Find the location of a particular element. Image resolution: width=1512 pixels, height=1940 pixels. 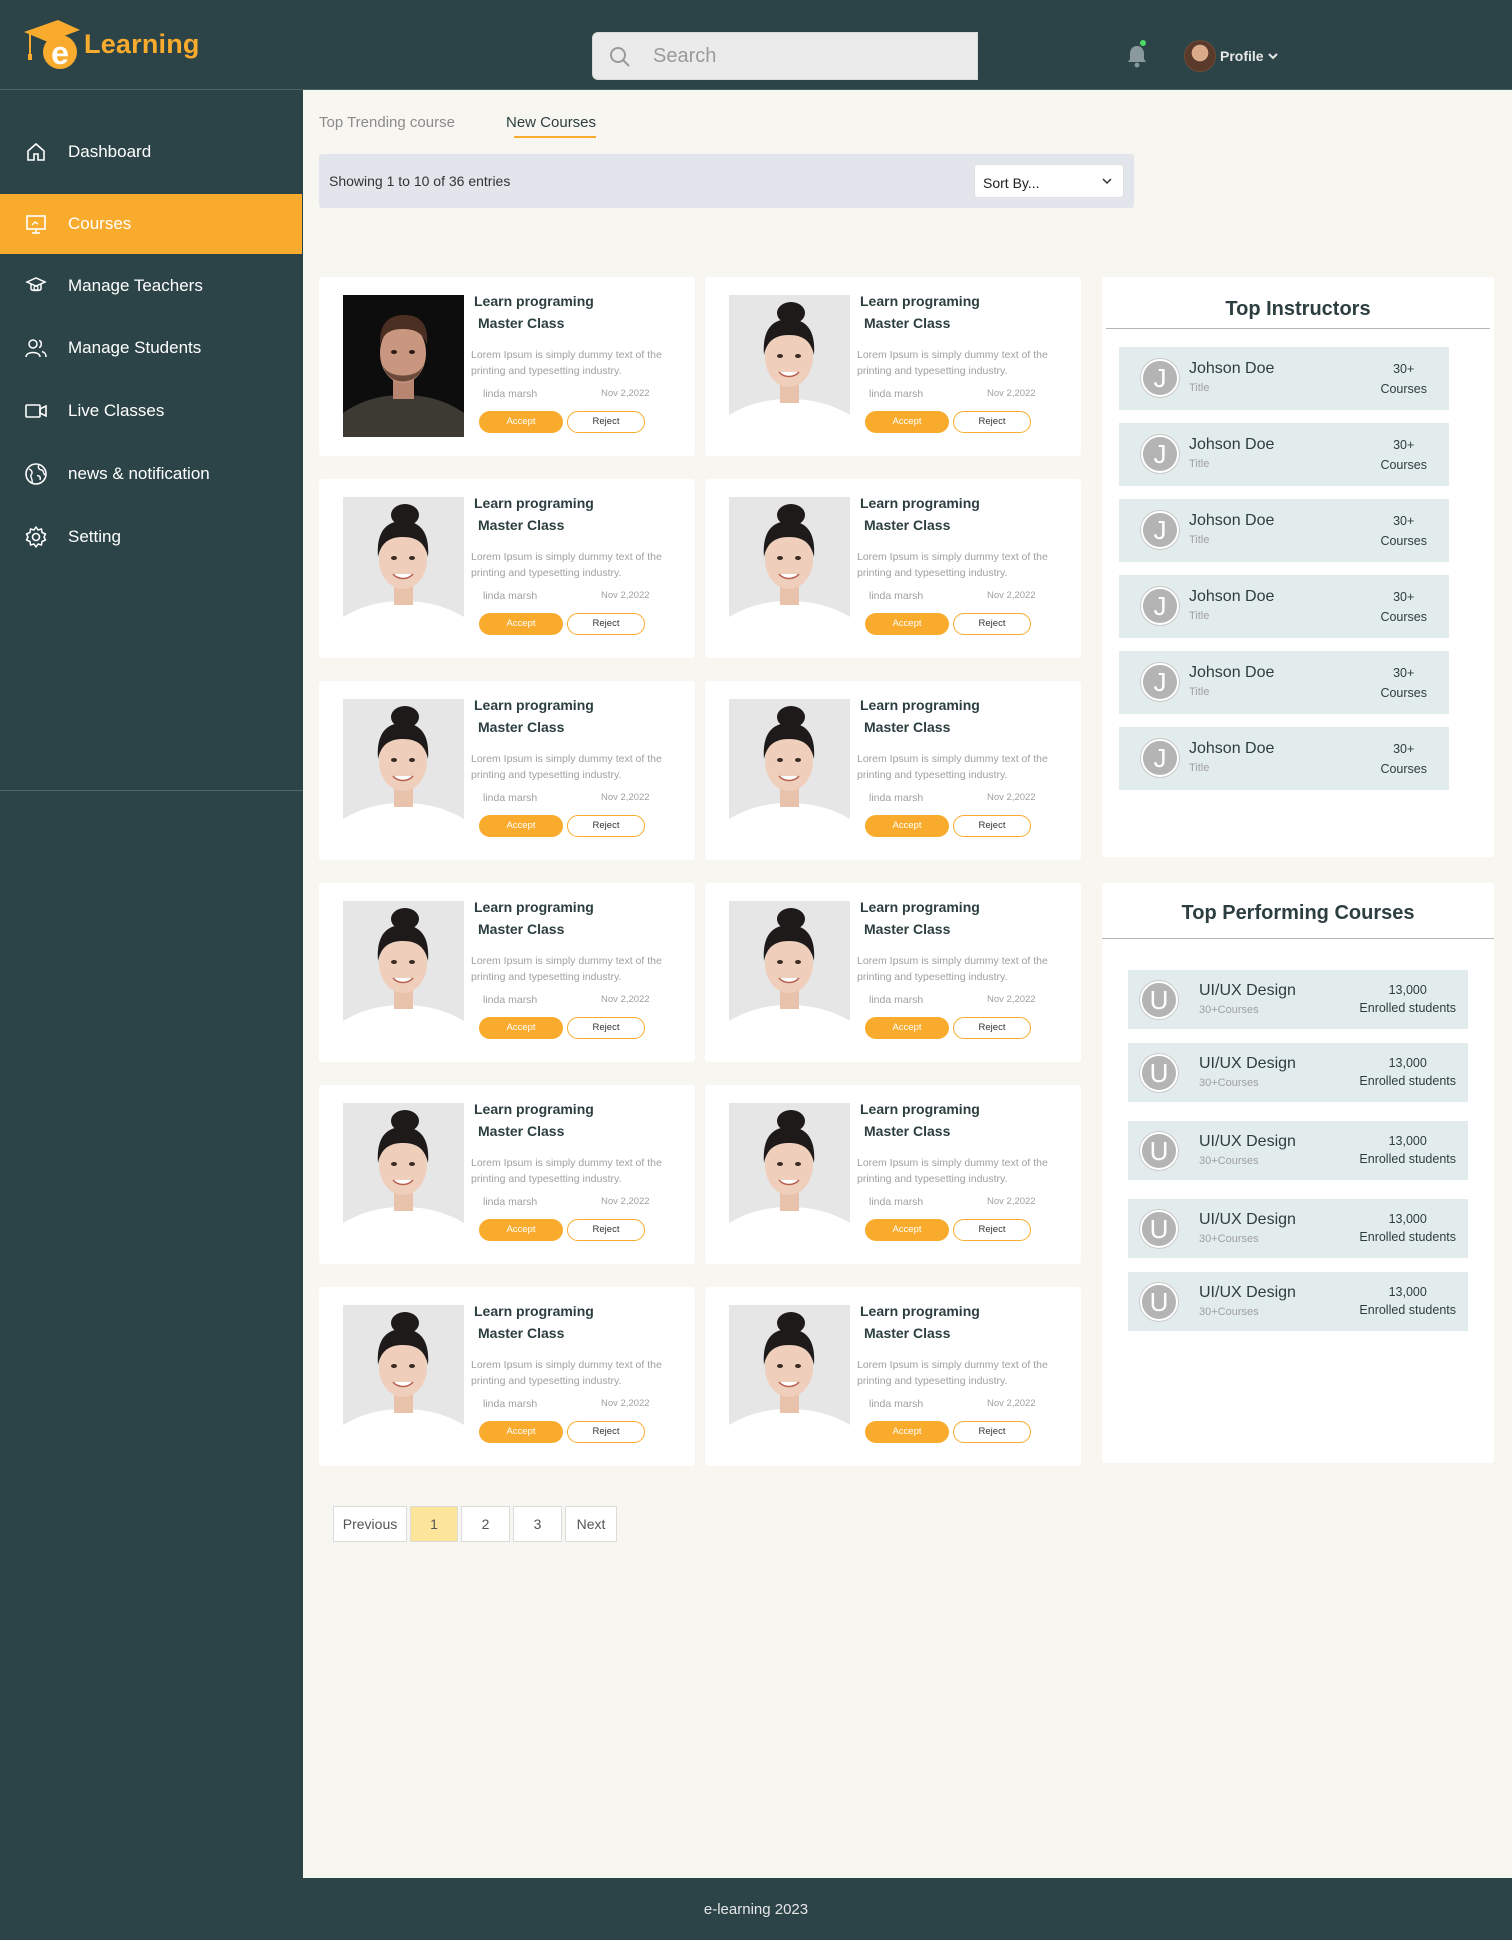

sidebar-item-news-notification: news & notification is located at coordinates (151, 474).